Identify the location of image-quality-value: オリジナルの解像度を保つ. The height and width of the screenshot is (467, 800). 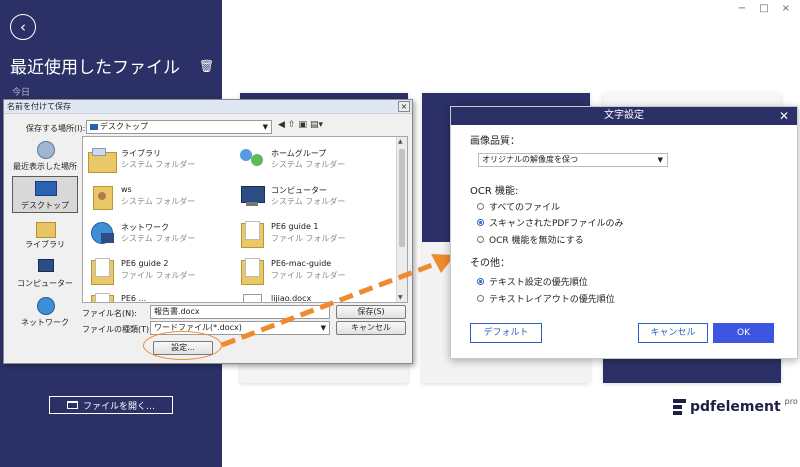
(530, 159).